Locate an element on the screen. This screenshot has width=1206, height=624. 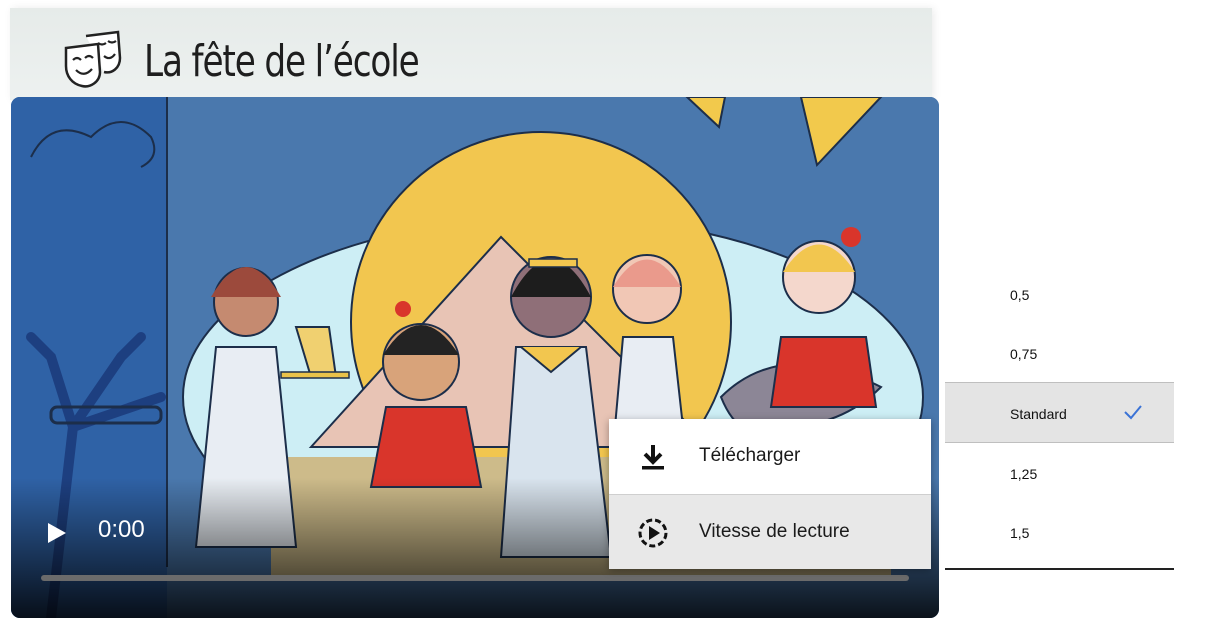
play-icon is located at coordinates (56, 533).